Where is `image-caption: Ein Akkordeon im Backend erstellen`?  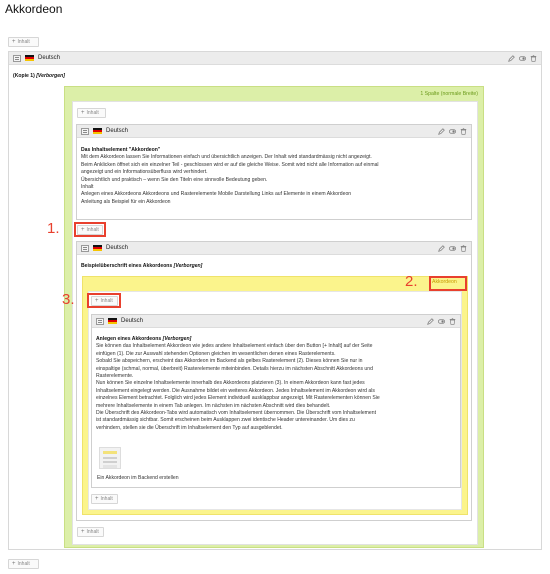
image-caption: Ein Akkordeon im Backend erstellen is located at coordinates (138, 478).